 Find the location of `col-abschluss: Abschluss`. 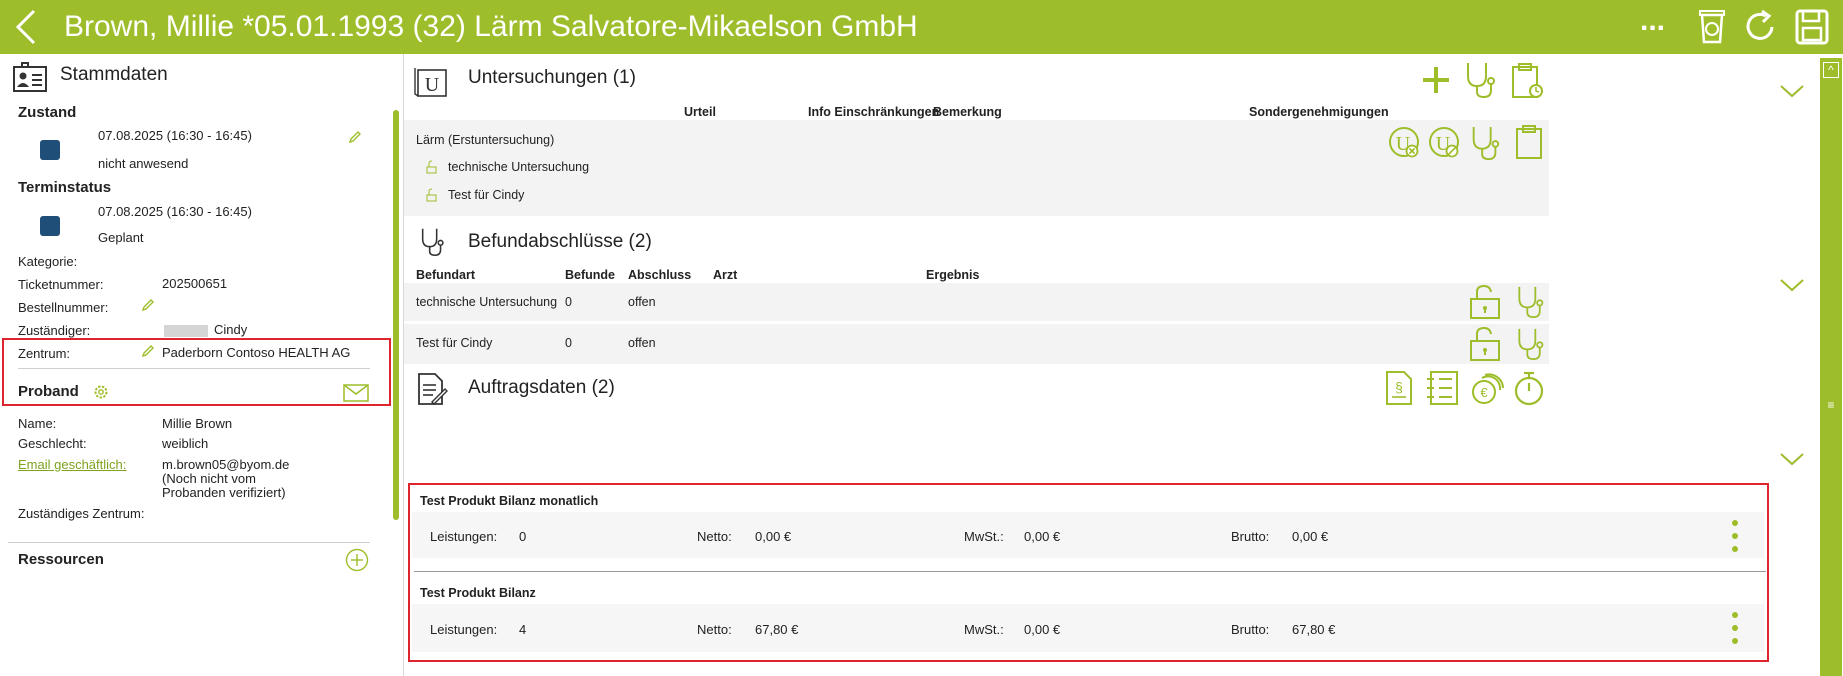

col-abschluss: Abschluss is located at coordinates (660, 275).